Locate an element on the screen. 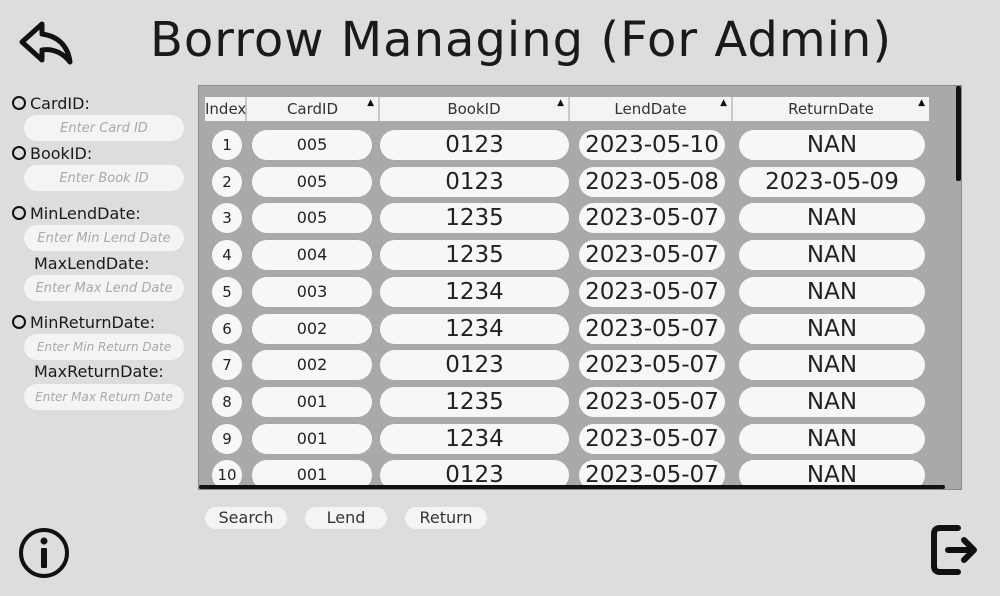 The width and height of the screenshot is (1000, 596). table-row: 1 005 0123 2023-05-10 NAN is located at coordinates (569, 146).